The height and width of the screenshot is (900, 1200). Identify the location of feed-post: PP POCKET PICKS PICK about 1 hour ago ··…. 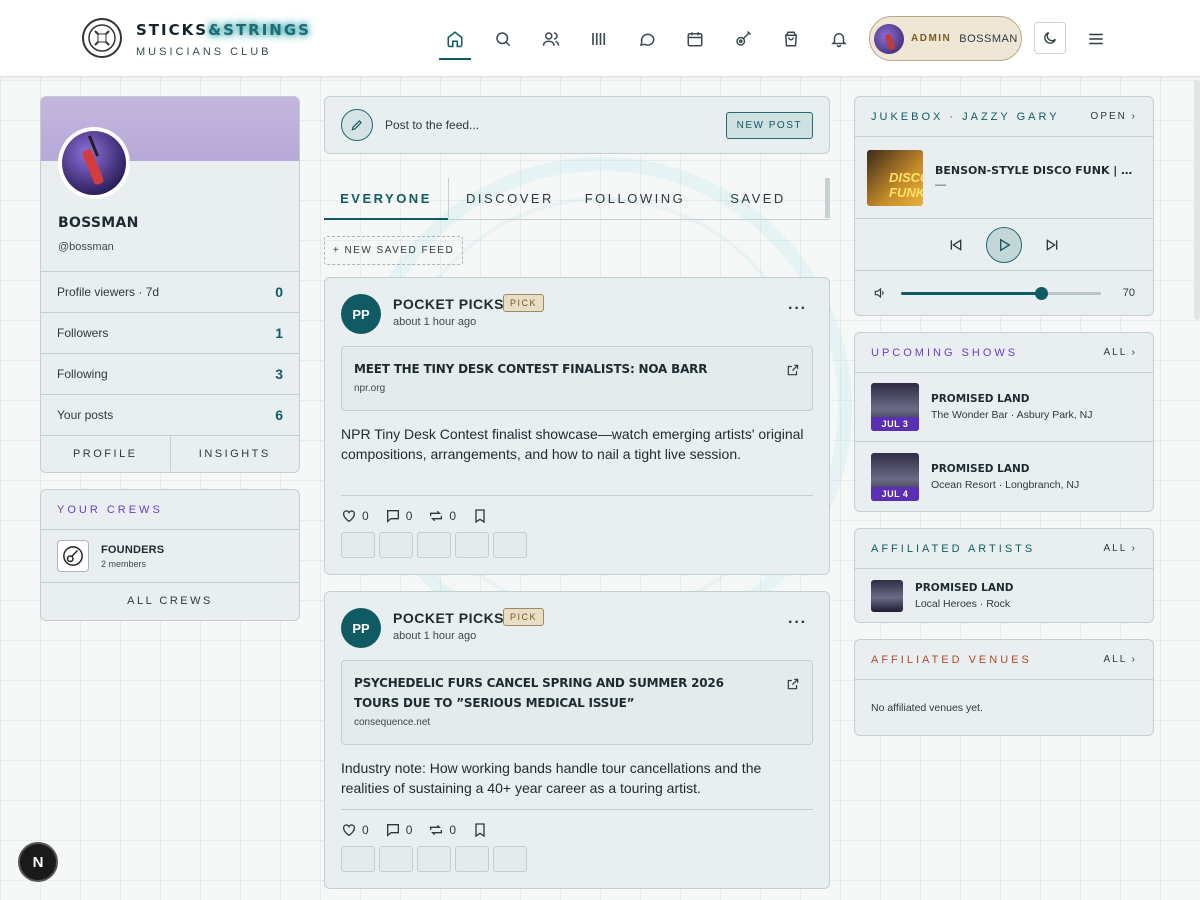
(577, 740).